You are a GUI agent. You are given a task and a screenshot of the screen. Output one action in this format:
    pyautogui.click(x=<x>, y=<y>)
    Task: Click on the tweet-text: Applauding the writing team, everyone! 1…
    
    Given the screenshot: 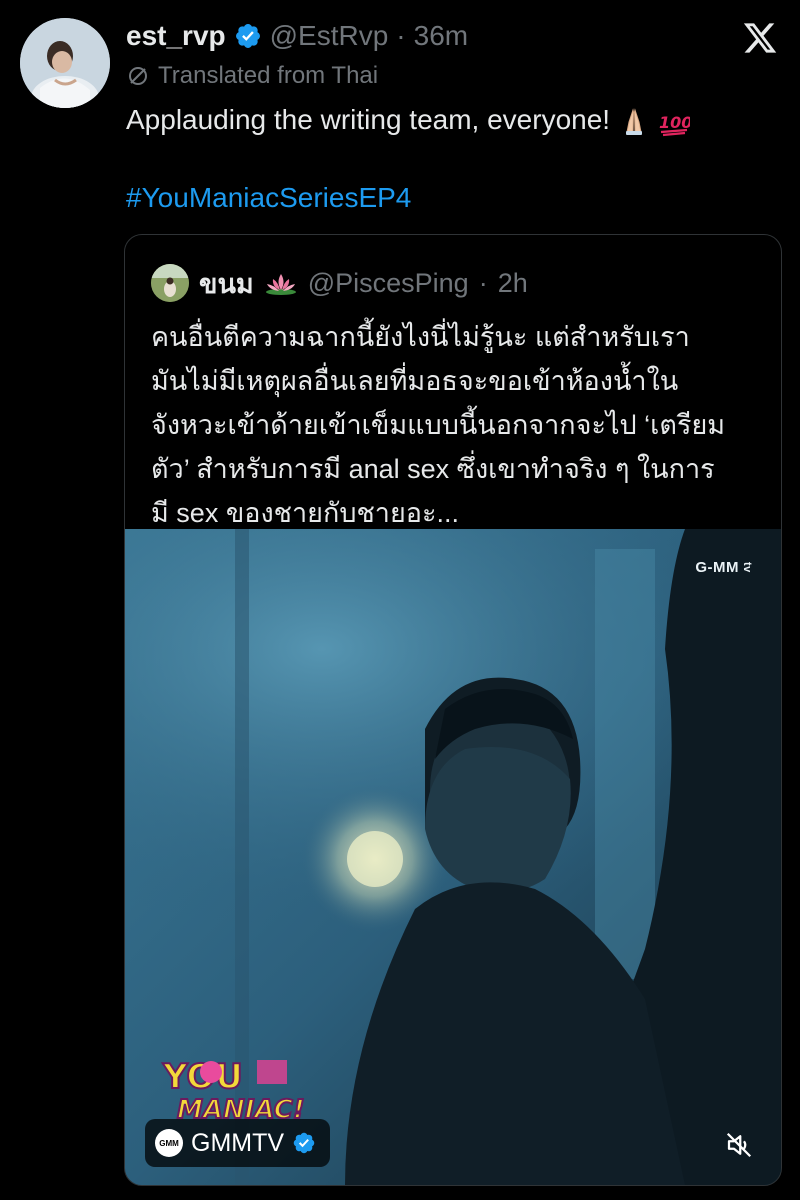 What is the action you would take?
    pyautogui.click(x=408, y=120)
    